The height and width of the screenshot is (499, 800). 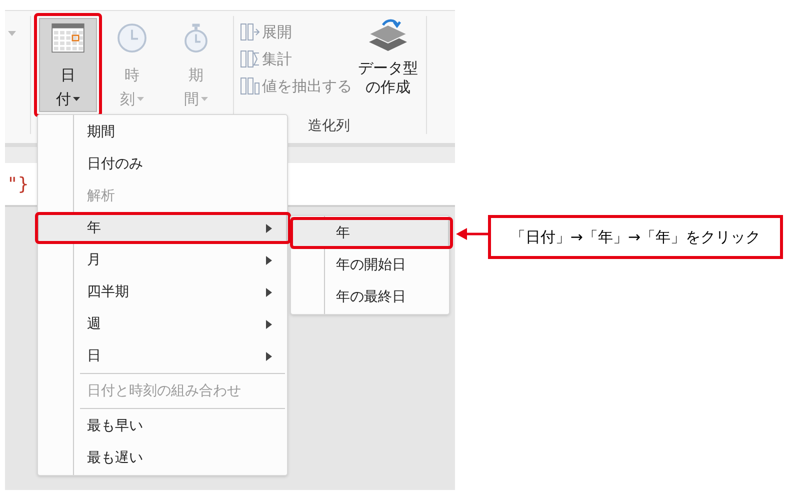 What do you see at coordinates (250, 59) in the screenshot?
I see `columns-sigma-icon` at bounding box center [250, 59].